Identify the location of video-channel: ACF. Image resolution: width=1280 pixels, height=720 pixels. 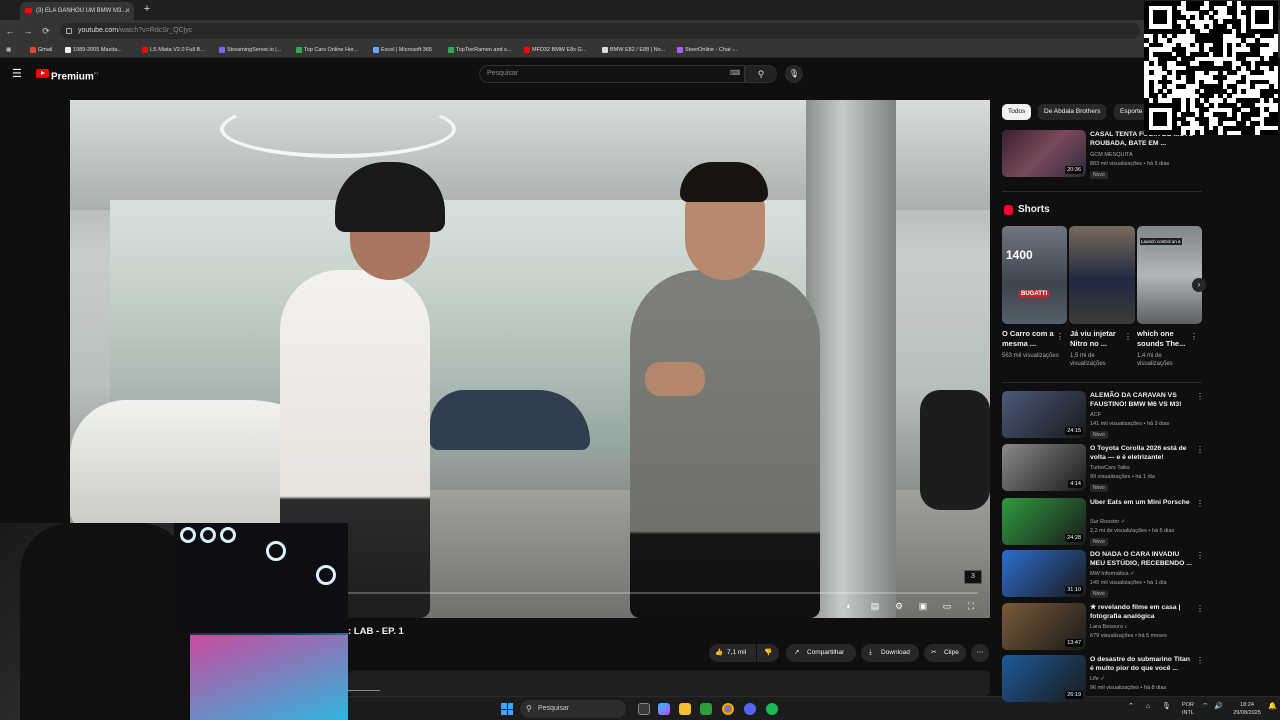
(1095, 415).